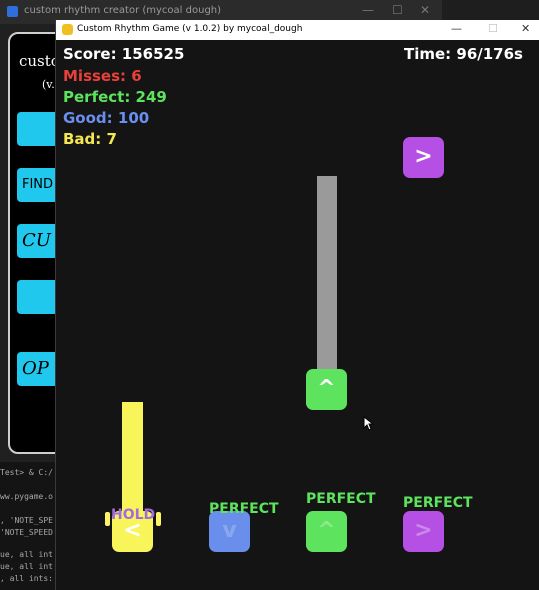  I want to click on hold-note-trail-up, so click(327, 274).